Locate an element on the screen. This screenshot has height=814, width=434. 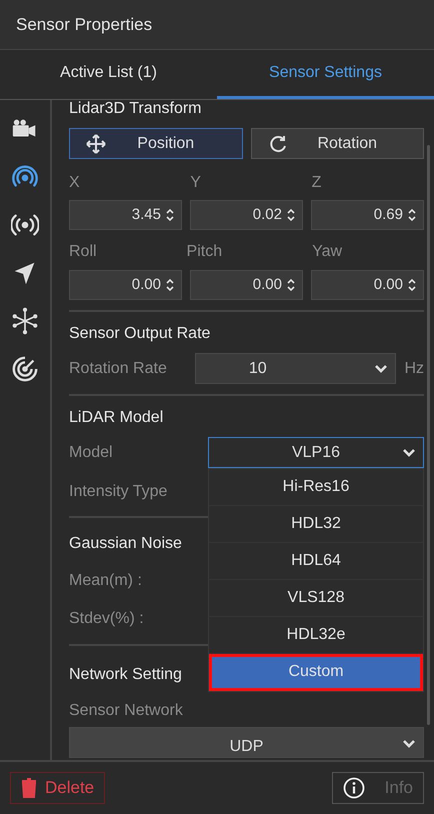
field-label: Pitch is located at coordinates (204, 251).